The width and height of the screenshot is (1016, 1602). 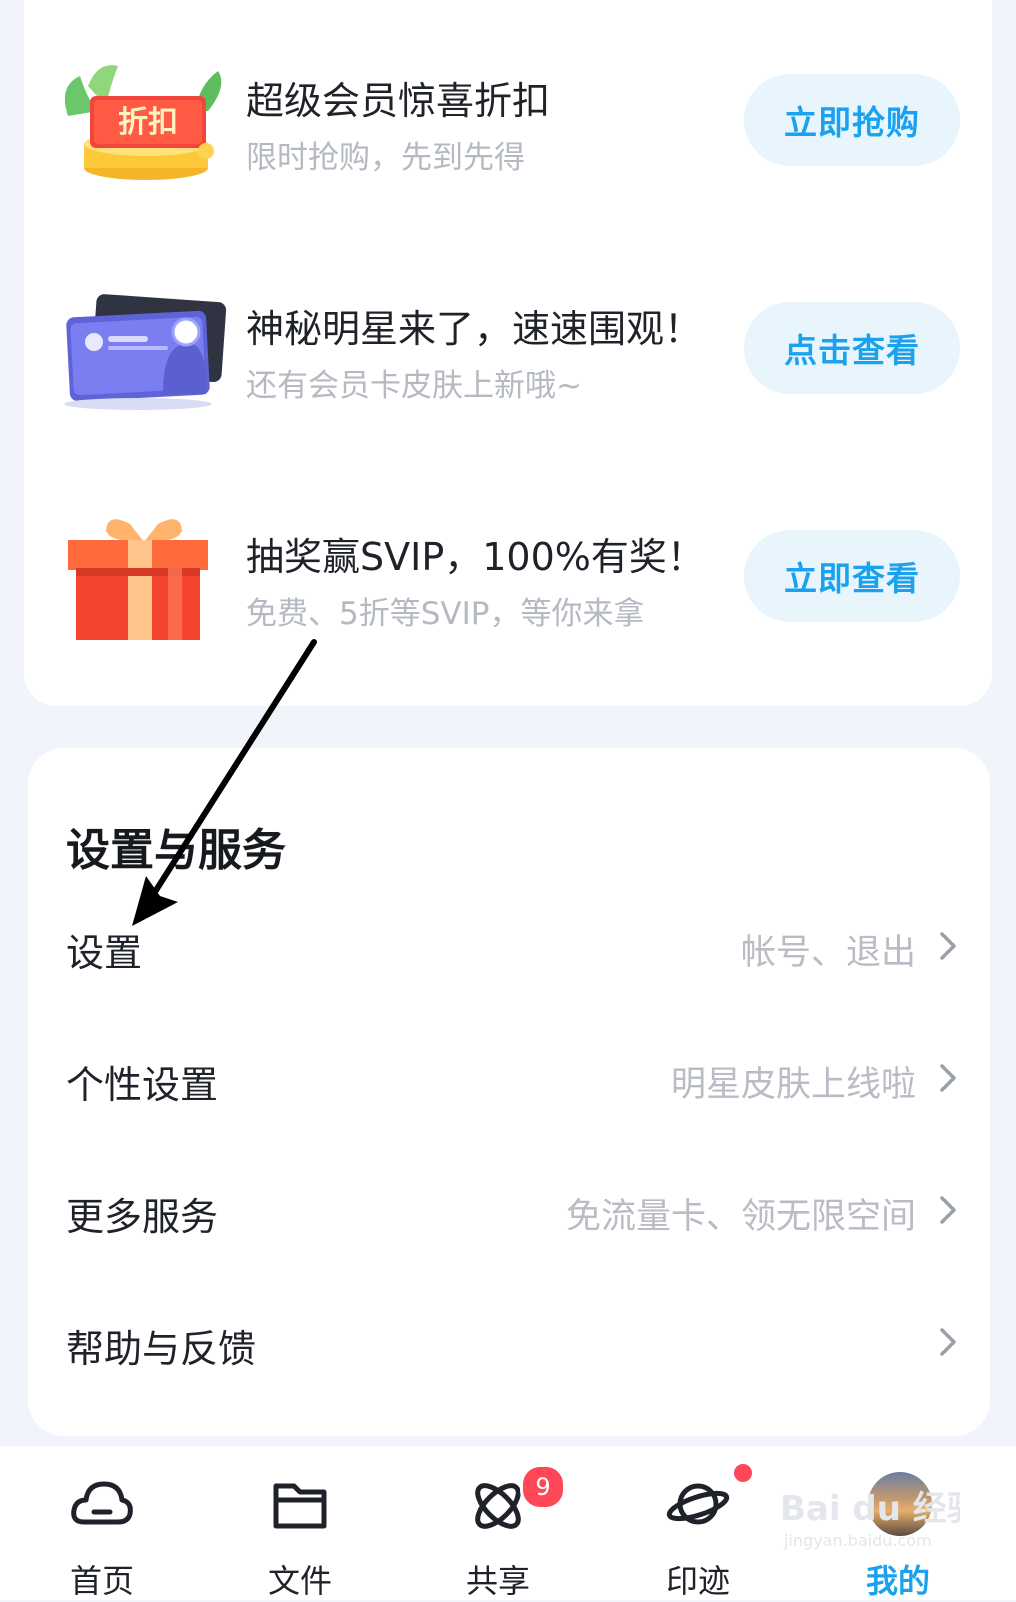 I want to click on tab-footprint: 印迹, so click(x=698, y=1523).